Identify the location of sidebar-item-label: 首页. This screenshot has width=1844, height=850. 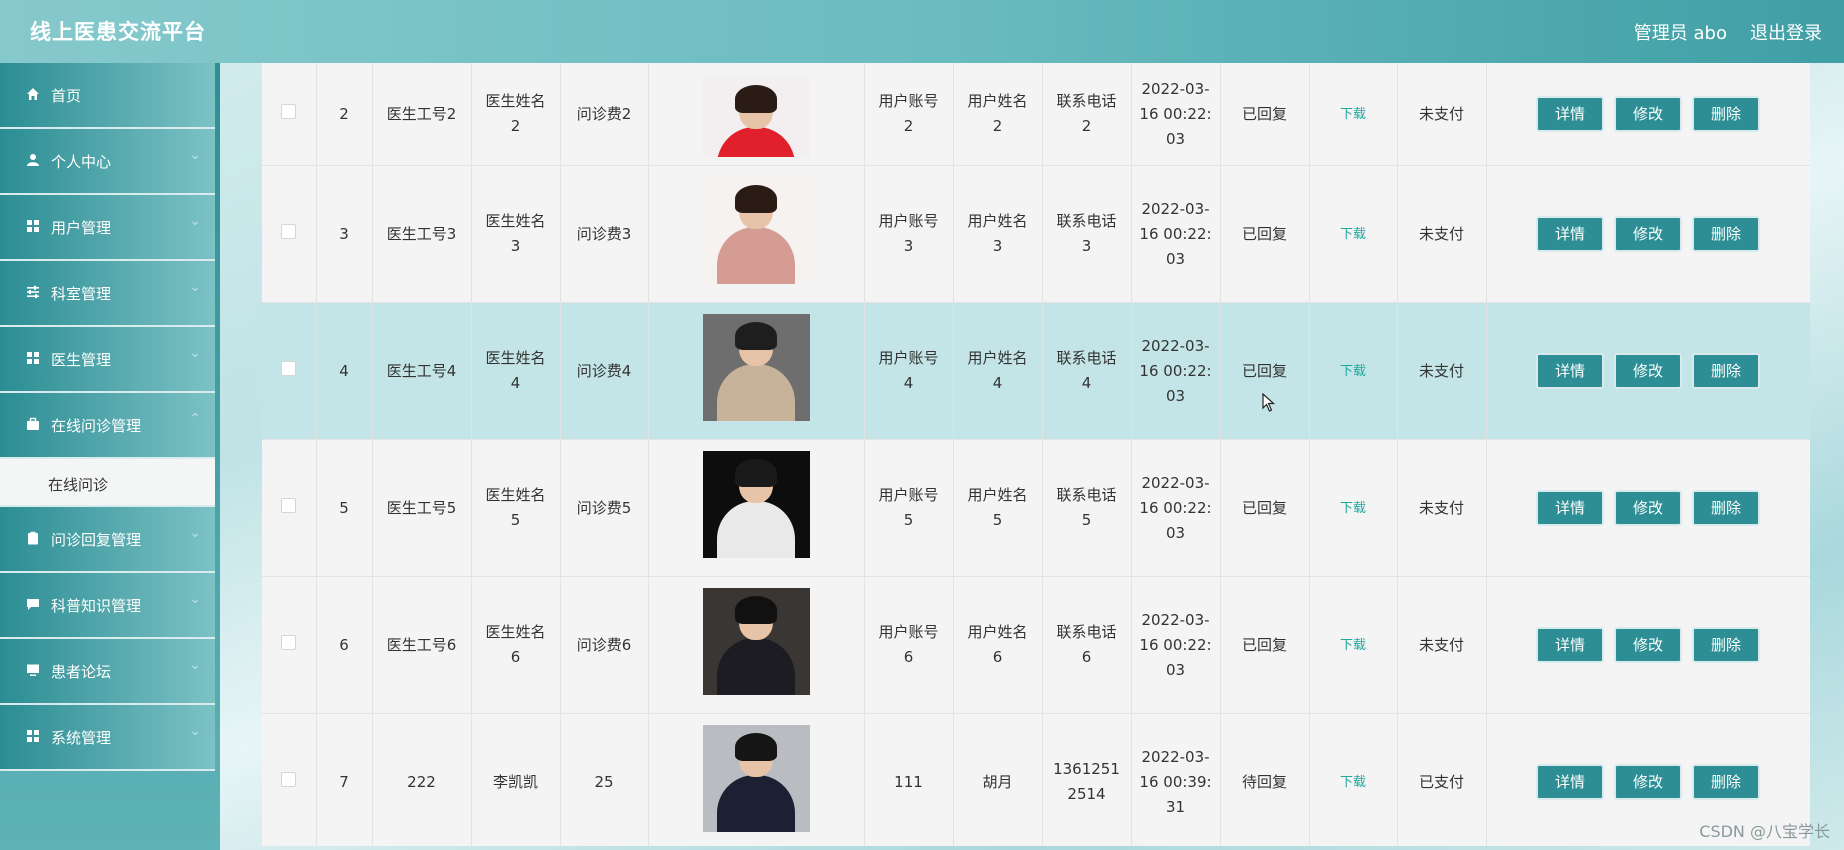
(66, 96).